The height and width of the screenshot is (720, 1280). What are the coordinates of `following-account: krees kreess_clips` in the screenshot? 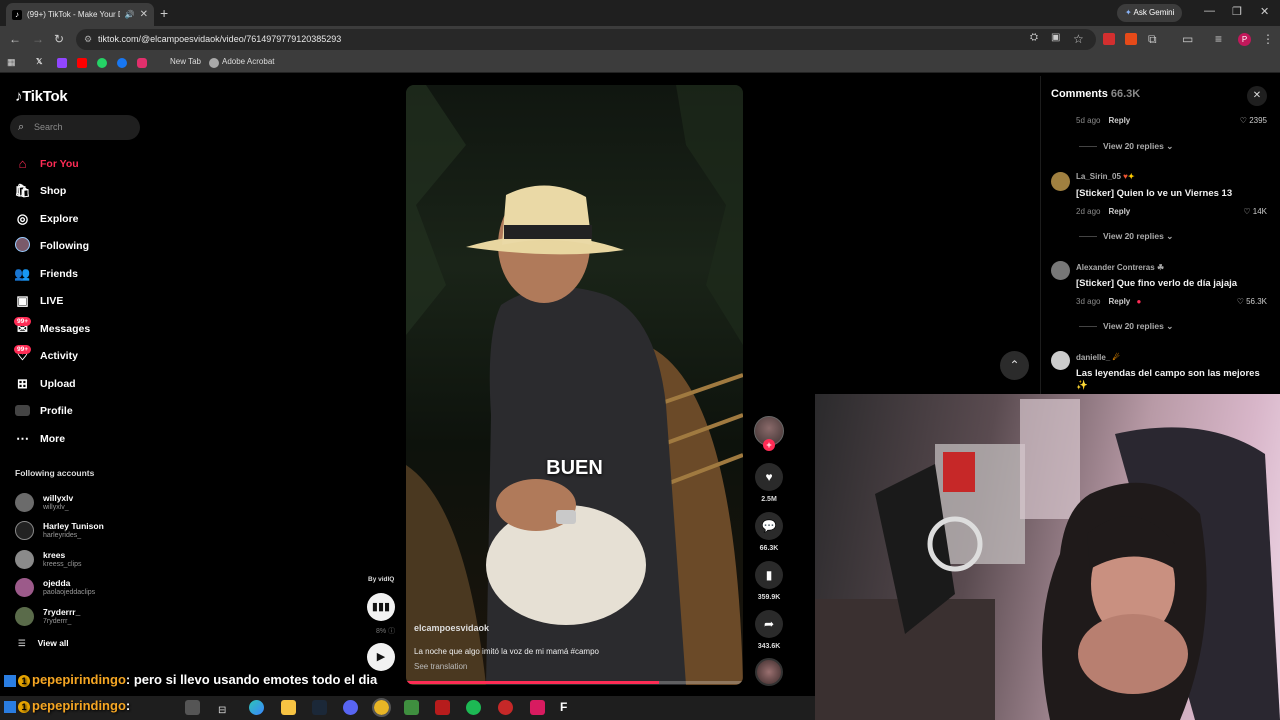 It's located at (80, 559).